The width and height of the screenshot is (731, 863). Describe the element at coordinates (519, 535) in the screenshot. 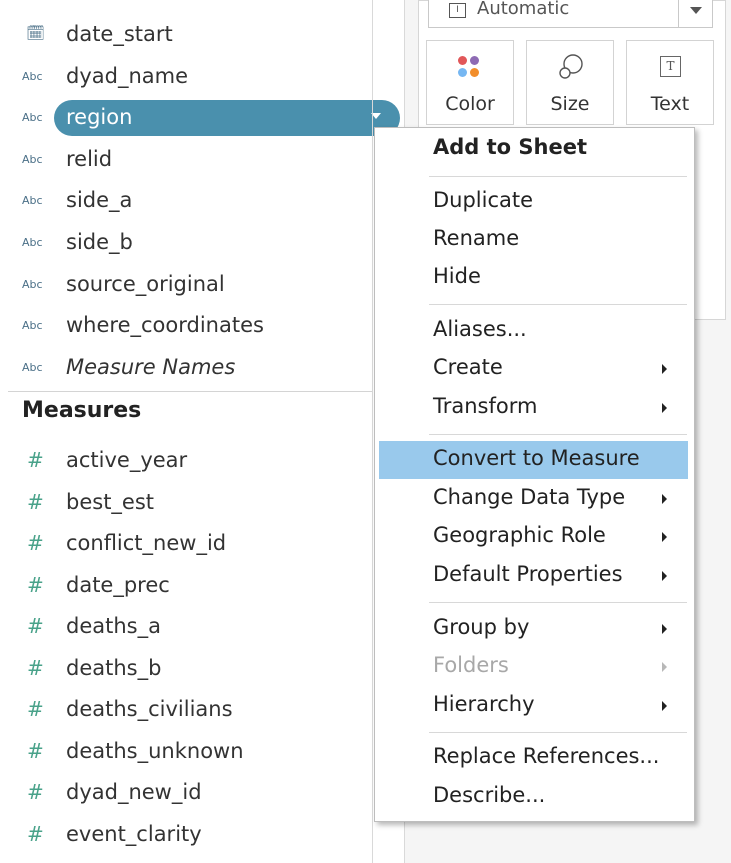

I see `menu-item-label: Geographic Role` at that location.